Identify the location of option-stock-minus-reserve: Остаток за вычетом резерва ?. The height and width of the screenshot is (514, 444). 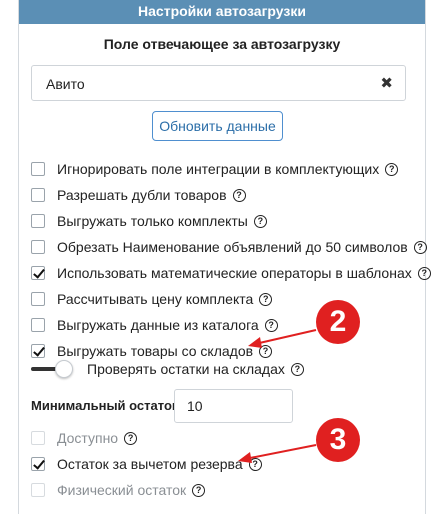
(146, 464).